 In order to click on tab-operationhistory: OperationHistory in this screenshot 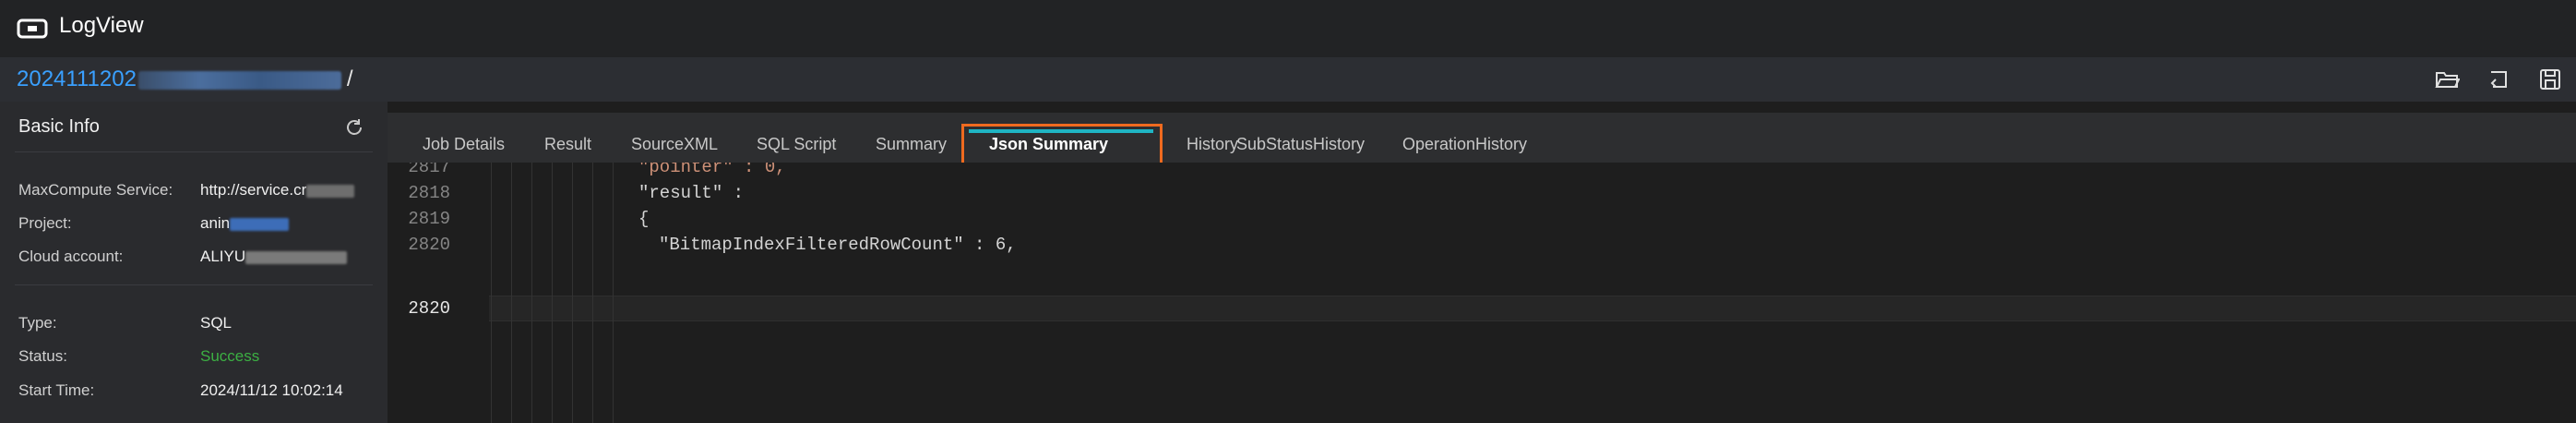, I will do `click(1464, 144)`.